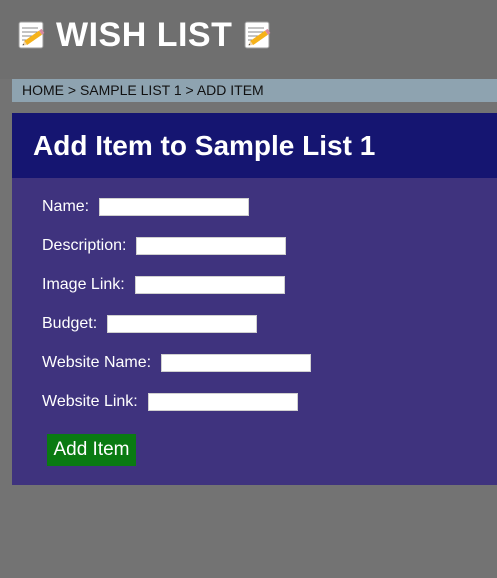 Image resolution: width=497 pixels, height=578 pixels. I want to click on app-header: WISH LIST, so click(248, 39).